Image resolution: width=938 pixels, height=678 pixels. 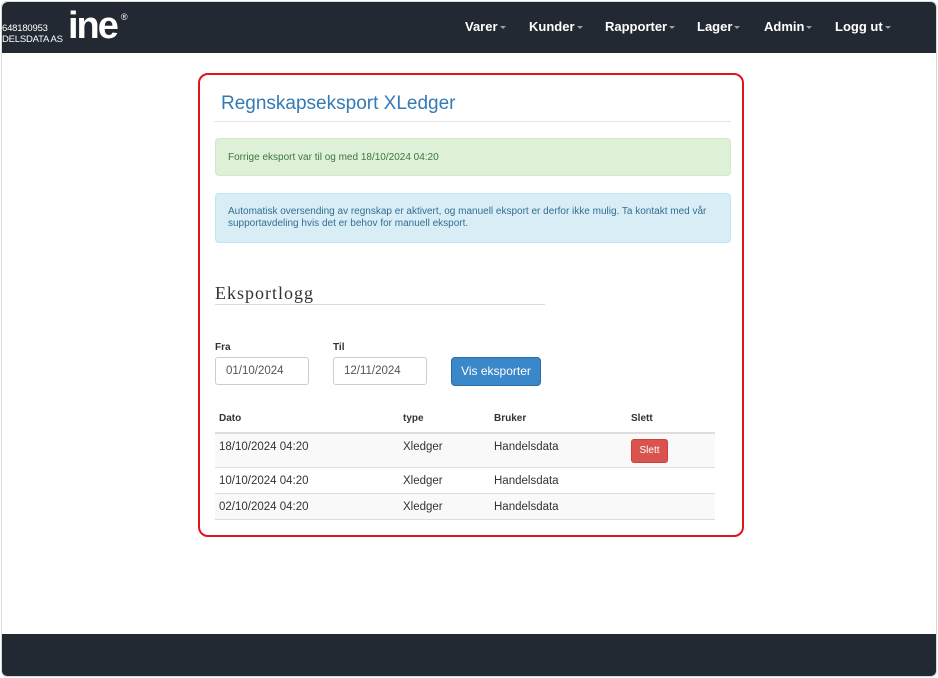 I want to click on show-exports-button: Vis eksporter, so click(x=496, y=371).